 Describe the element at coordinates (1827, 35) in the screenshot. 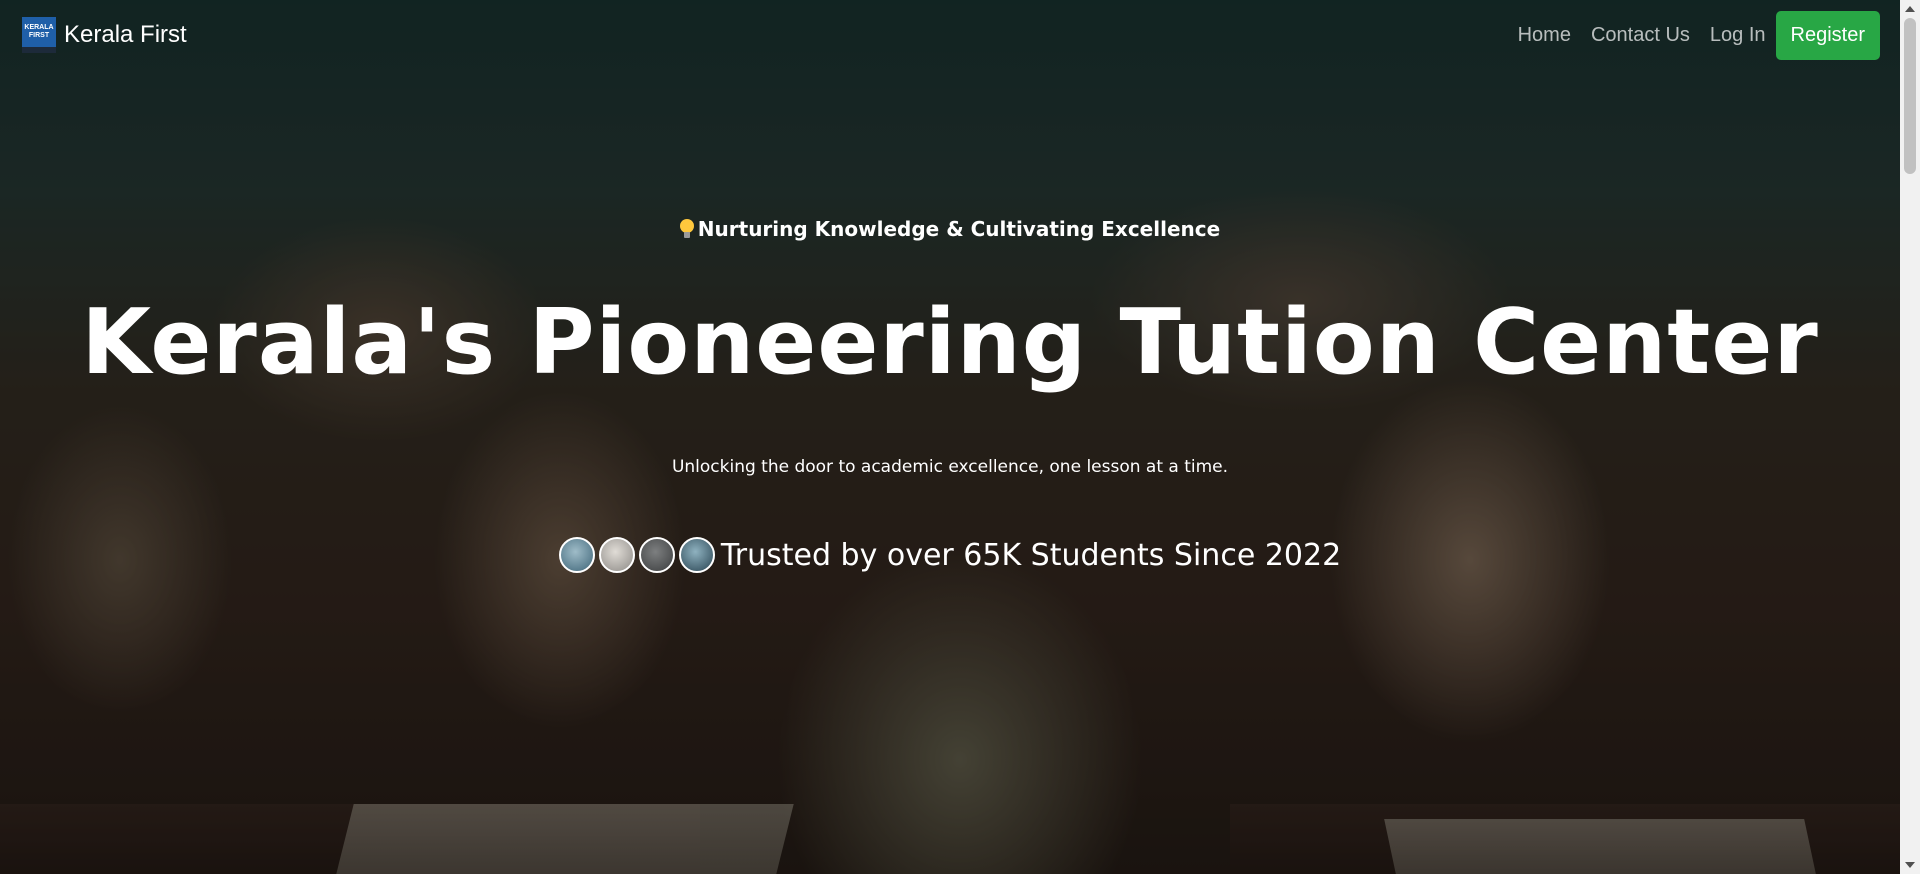

I see `register-button: Register` at that location.